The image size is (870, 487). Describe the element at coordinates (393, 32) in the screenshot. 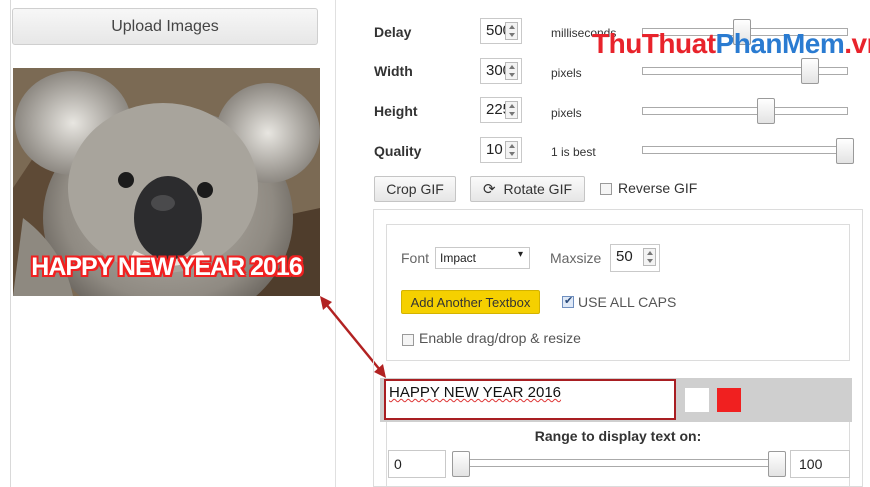

I see `delay-label: Delay` at that location.